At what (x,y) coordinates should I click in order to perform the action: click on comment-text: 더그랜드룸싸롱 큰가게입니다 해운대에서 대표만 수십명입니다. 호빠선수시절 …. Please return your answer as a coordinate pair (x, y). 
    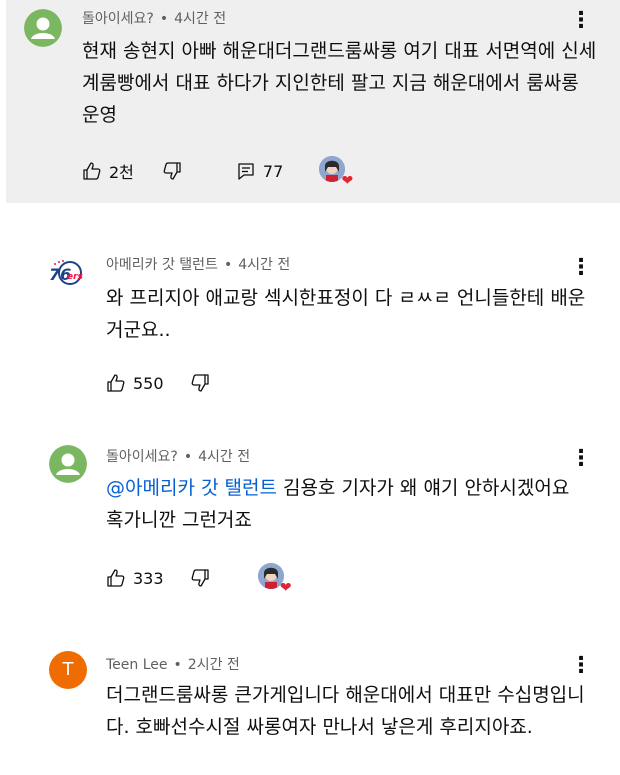
    Looking at the image, I should click on (345, 711).